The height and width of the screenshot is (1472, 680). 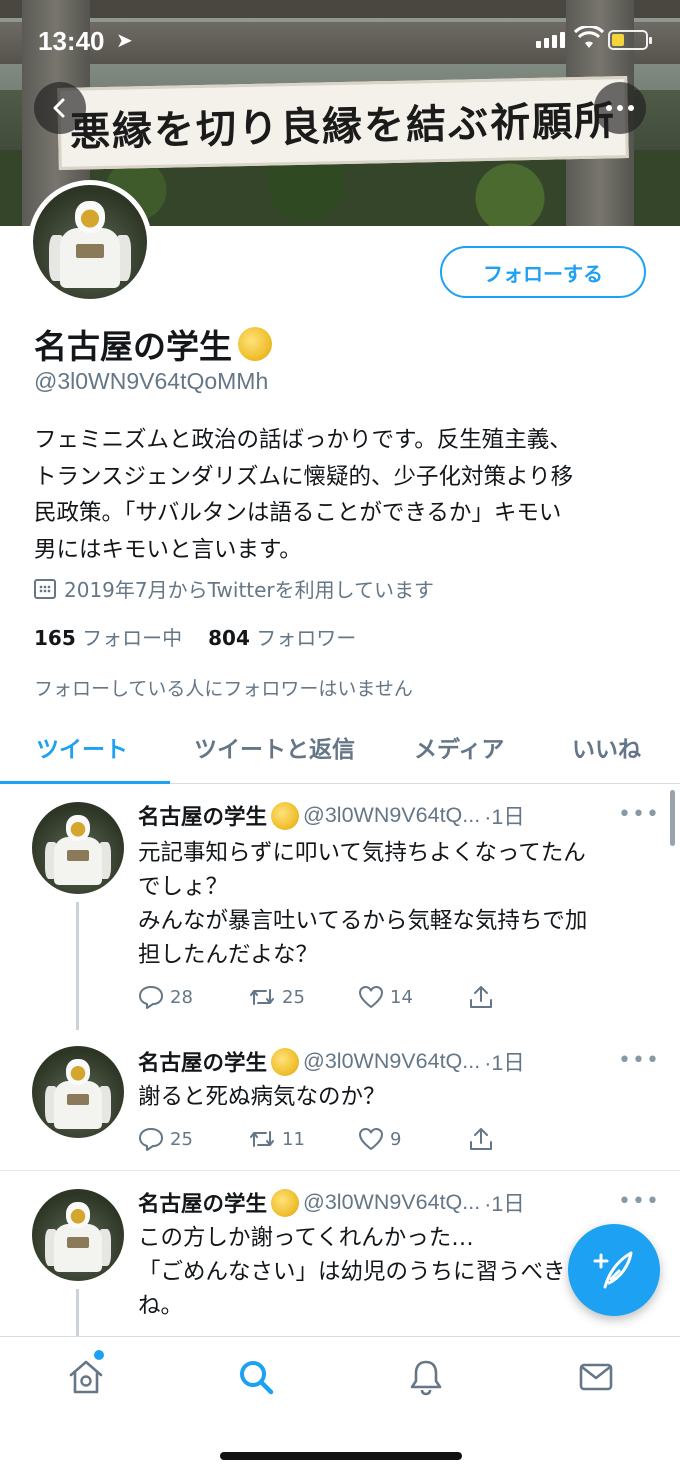 I want to click on followers-count: 804, so click(x=229, y=638).